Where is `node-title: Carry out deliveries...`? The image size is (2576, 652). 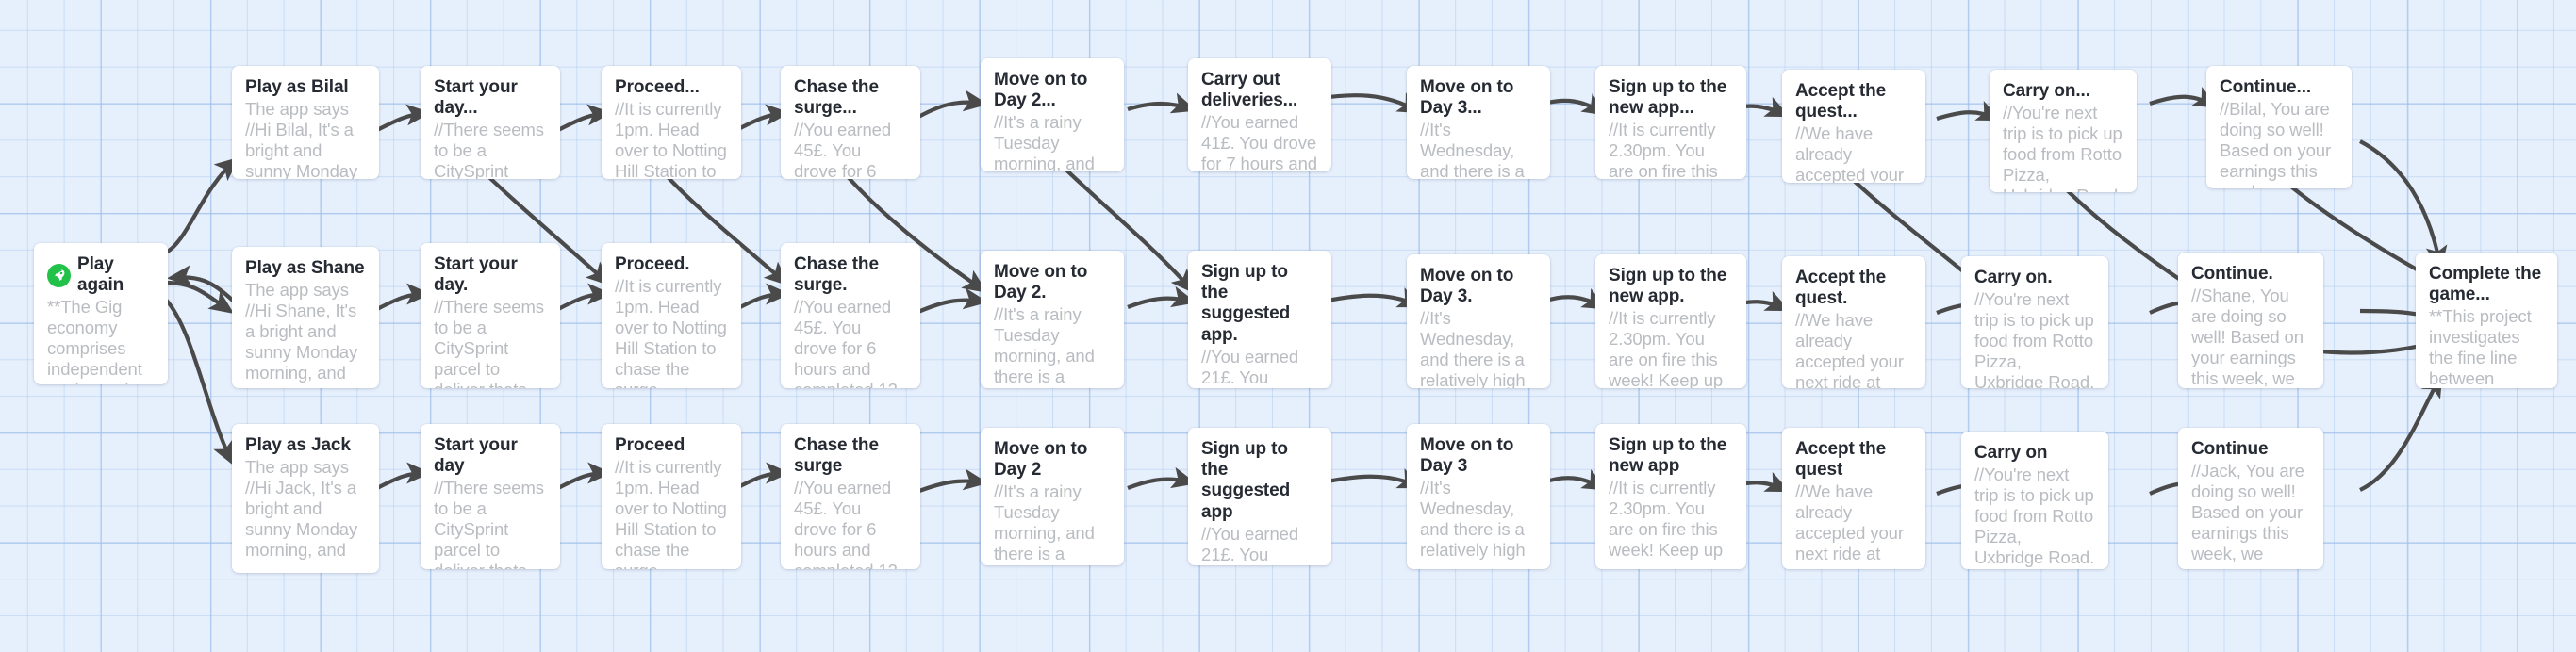 node-title: Carry out deliveries... is located at coordinates (1249, 91).